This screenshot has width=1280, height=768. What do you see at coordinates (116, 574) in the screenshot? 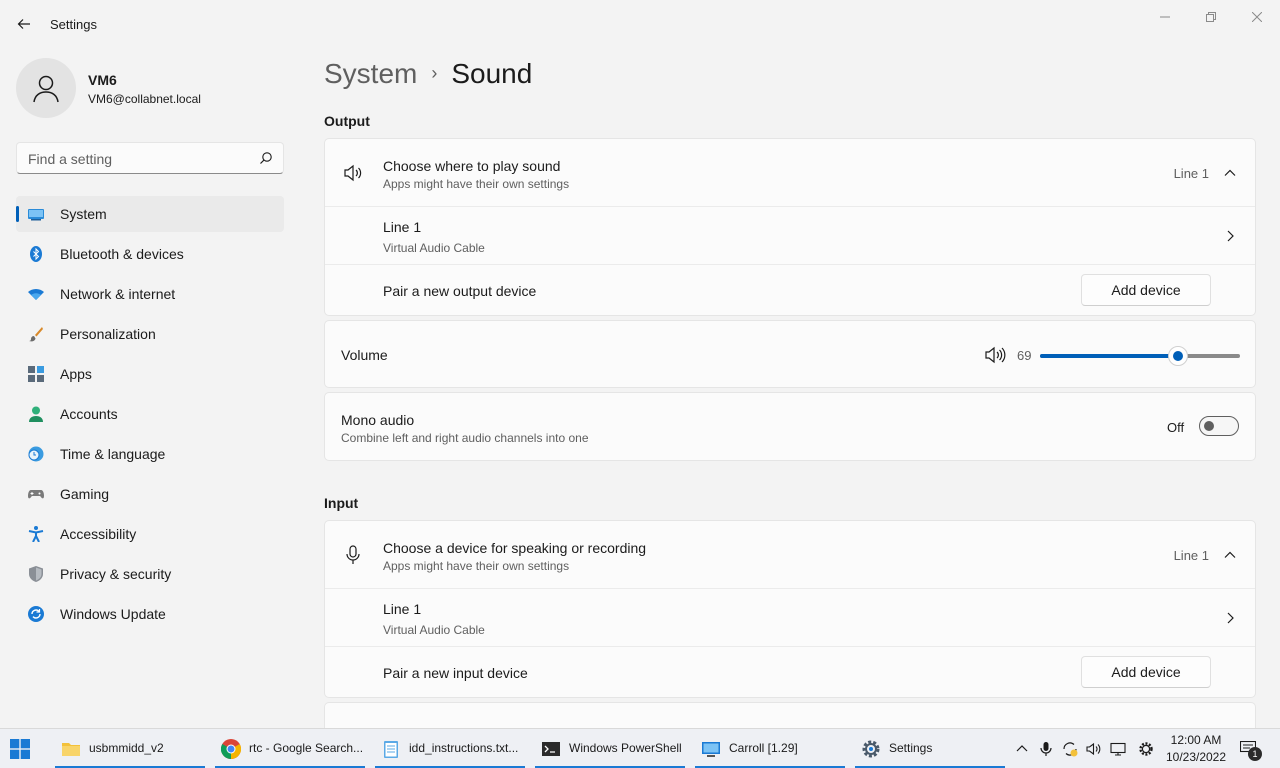
I see `sidebar-item-label: Privacy & security` at bounding box center [116, 574].